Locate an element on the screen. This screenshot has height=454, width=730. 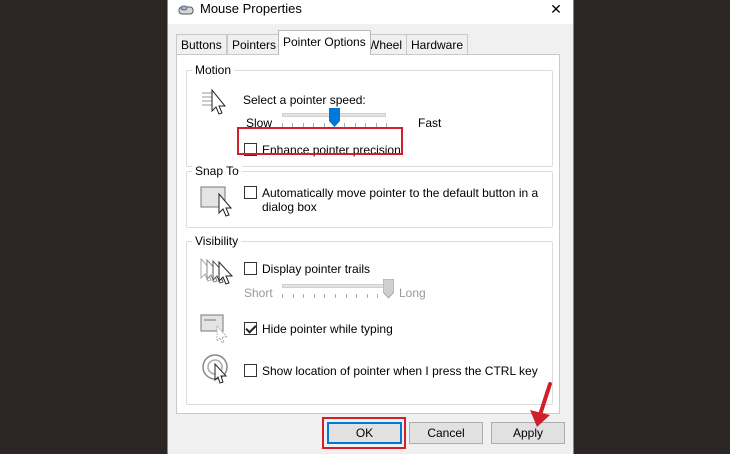
trails-slider-thumb is located at coordinates (388, 289).